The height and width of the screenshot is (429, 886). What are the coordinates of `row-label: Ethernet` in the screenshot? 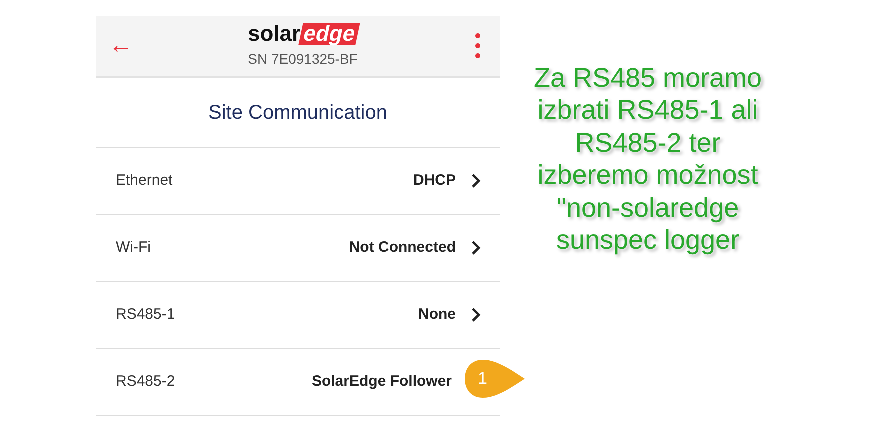 It's located at (144, 180).